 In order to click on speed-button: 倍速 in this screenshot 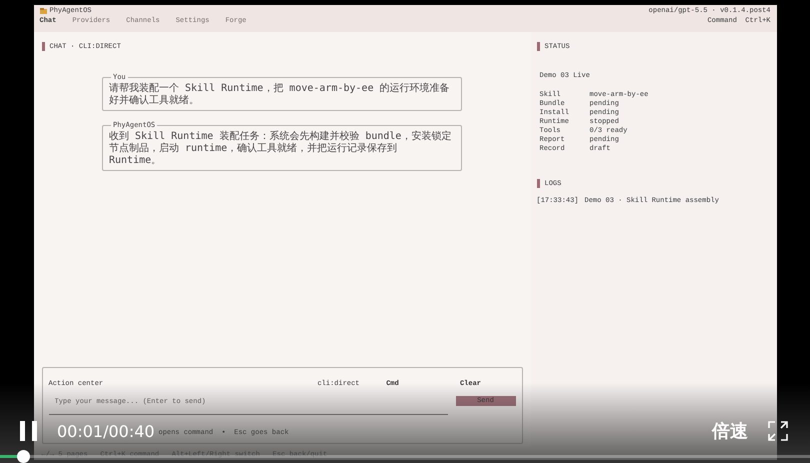, I will do `click(730, 431)`.